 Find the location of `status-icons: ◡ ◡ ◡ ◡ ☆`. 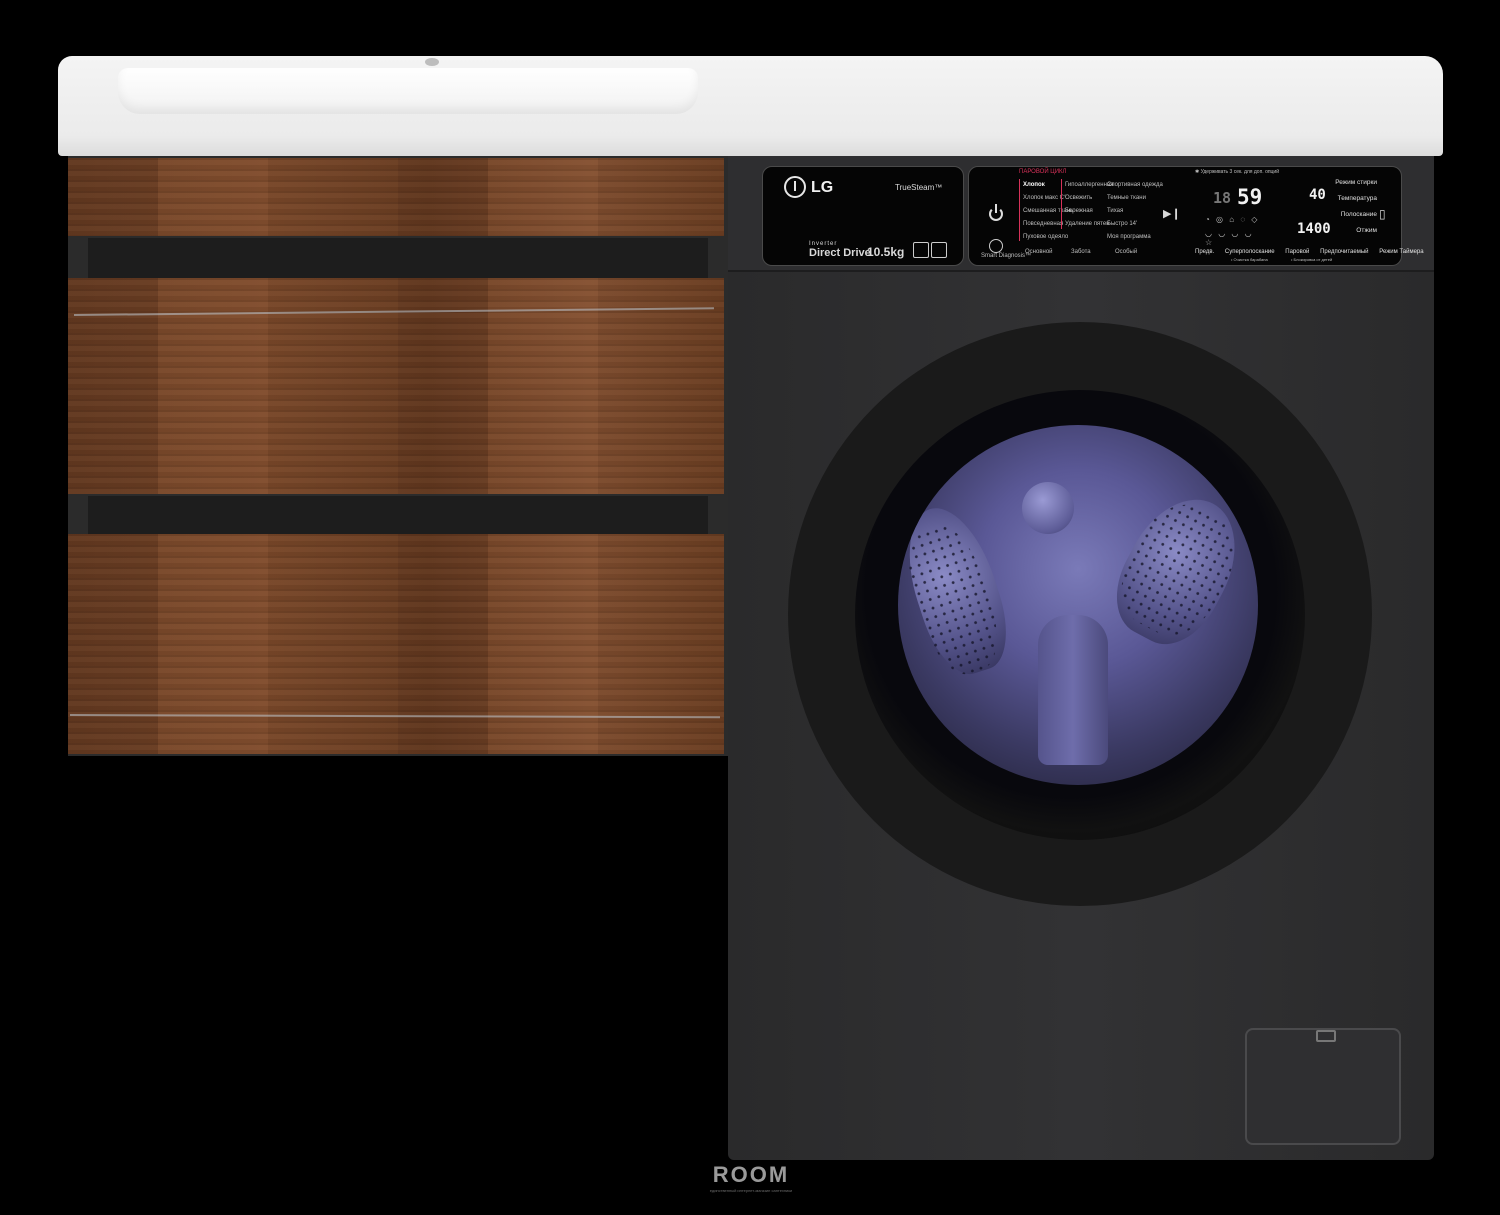

status-icons: ◡ ◡ ◡ ◡ ☆ is located at coordinates (1229, 238).